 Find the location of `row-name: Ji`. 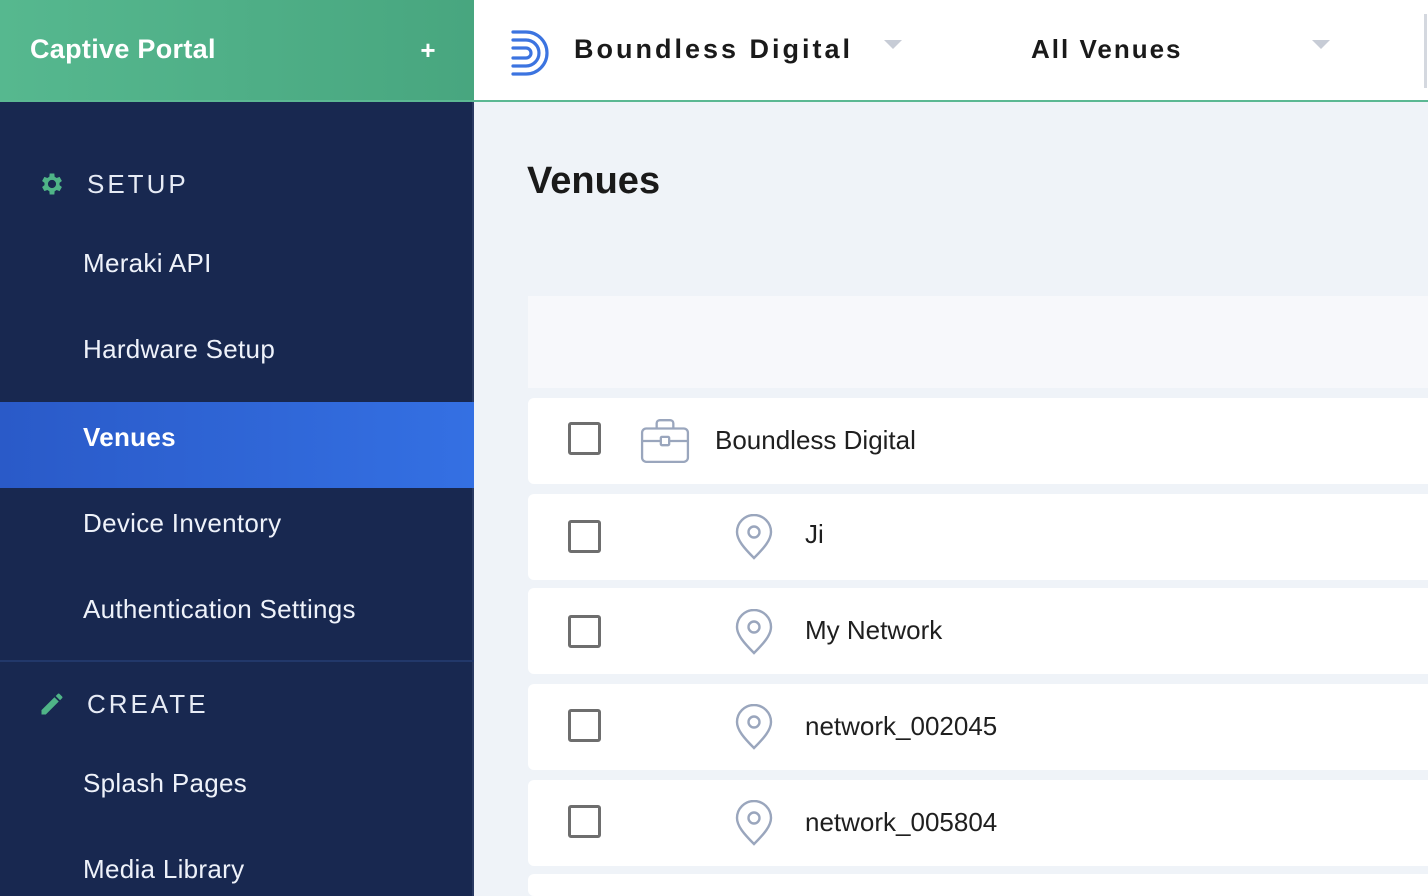

row-name: Ji is located at coordinates (814, 534).